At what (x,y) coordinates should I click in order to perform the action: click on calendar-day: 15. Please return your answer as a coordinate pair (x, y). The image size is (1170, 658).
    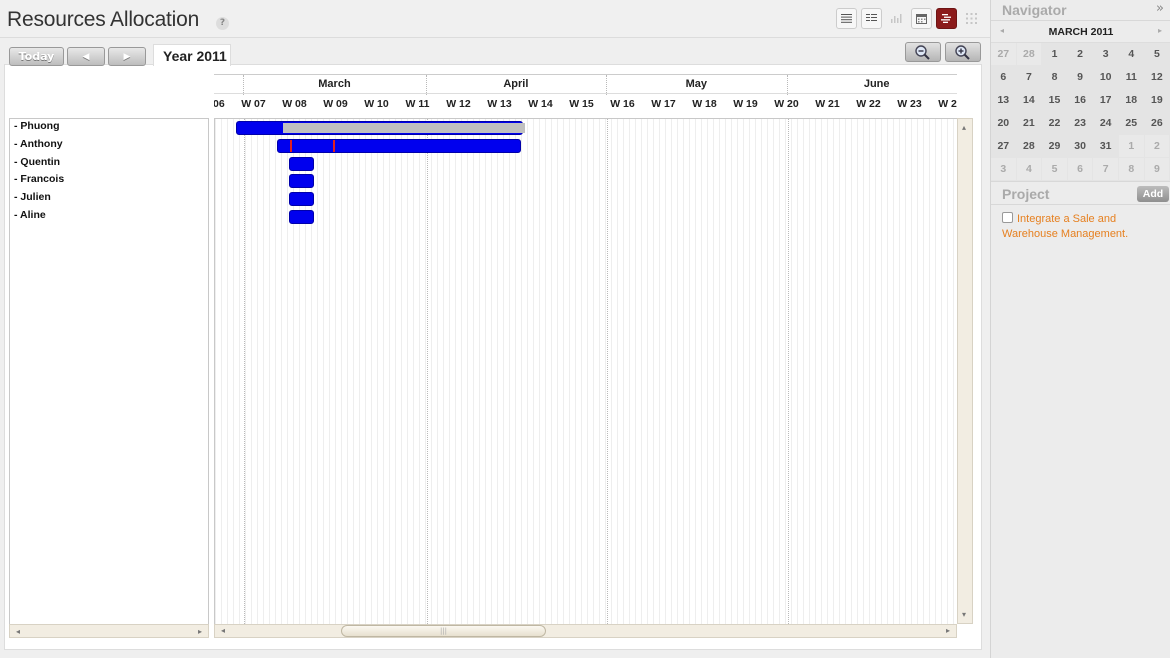
    Looking at the image, I should click on (1055, 100).